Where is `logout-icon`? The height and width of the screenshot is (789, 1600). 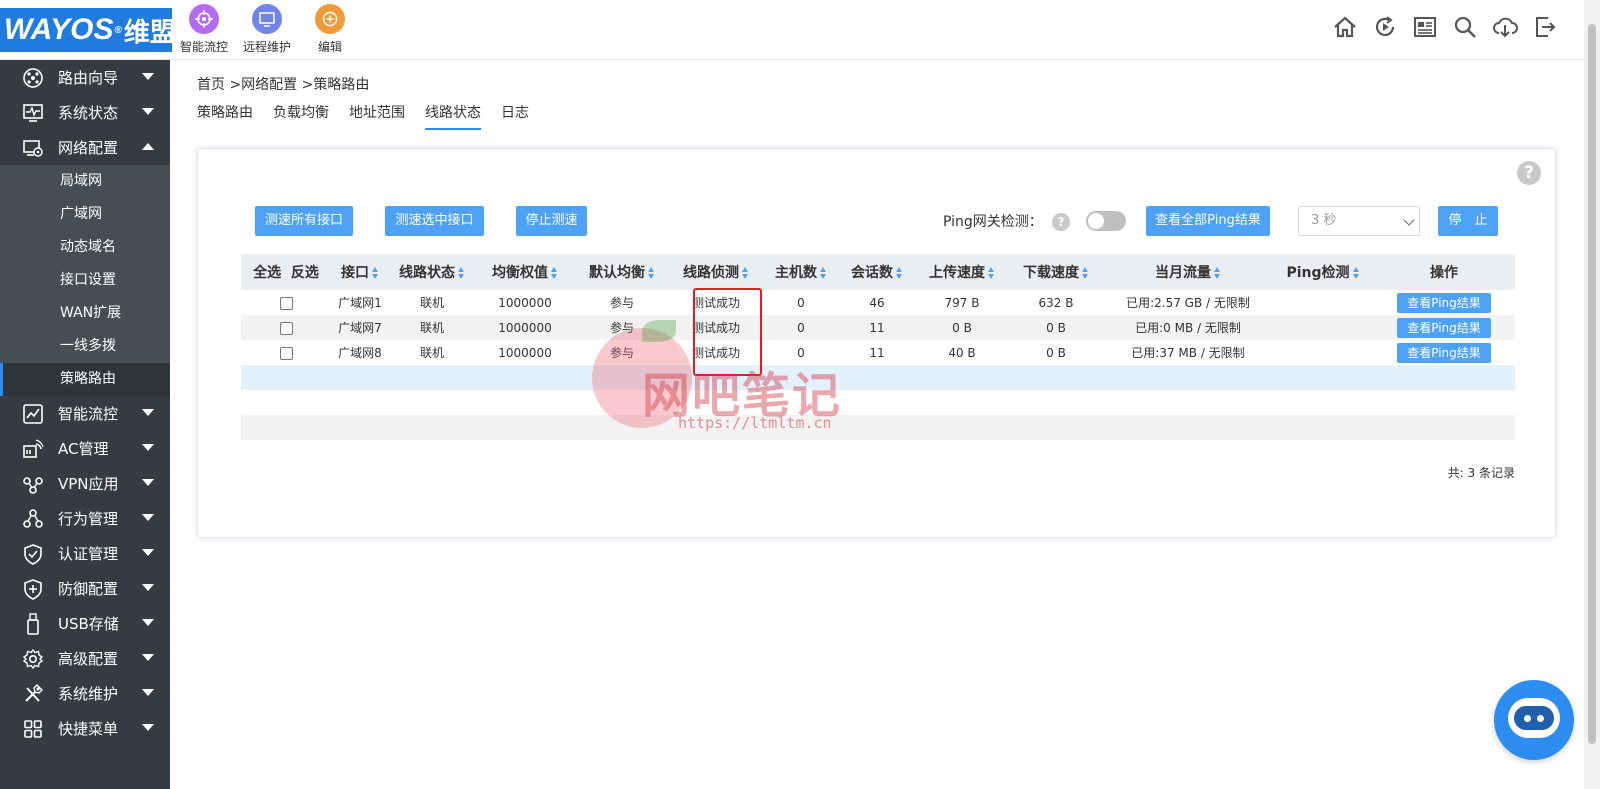 logout-icon is located at coordinates (1545, 27).